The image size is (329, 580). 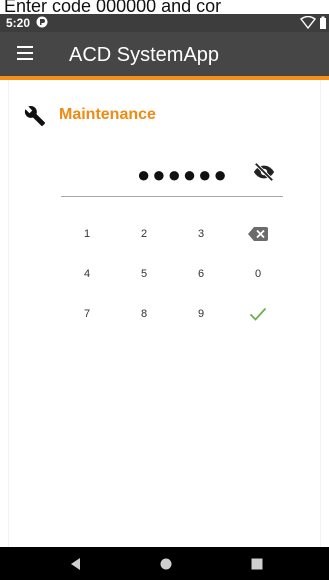 What do you see at coordinates (144, 274) in the screenshot?
I see `key-5: 5` at bounding box center [144, 274].